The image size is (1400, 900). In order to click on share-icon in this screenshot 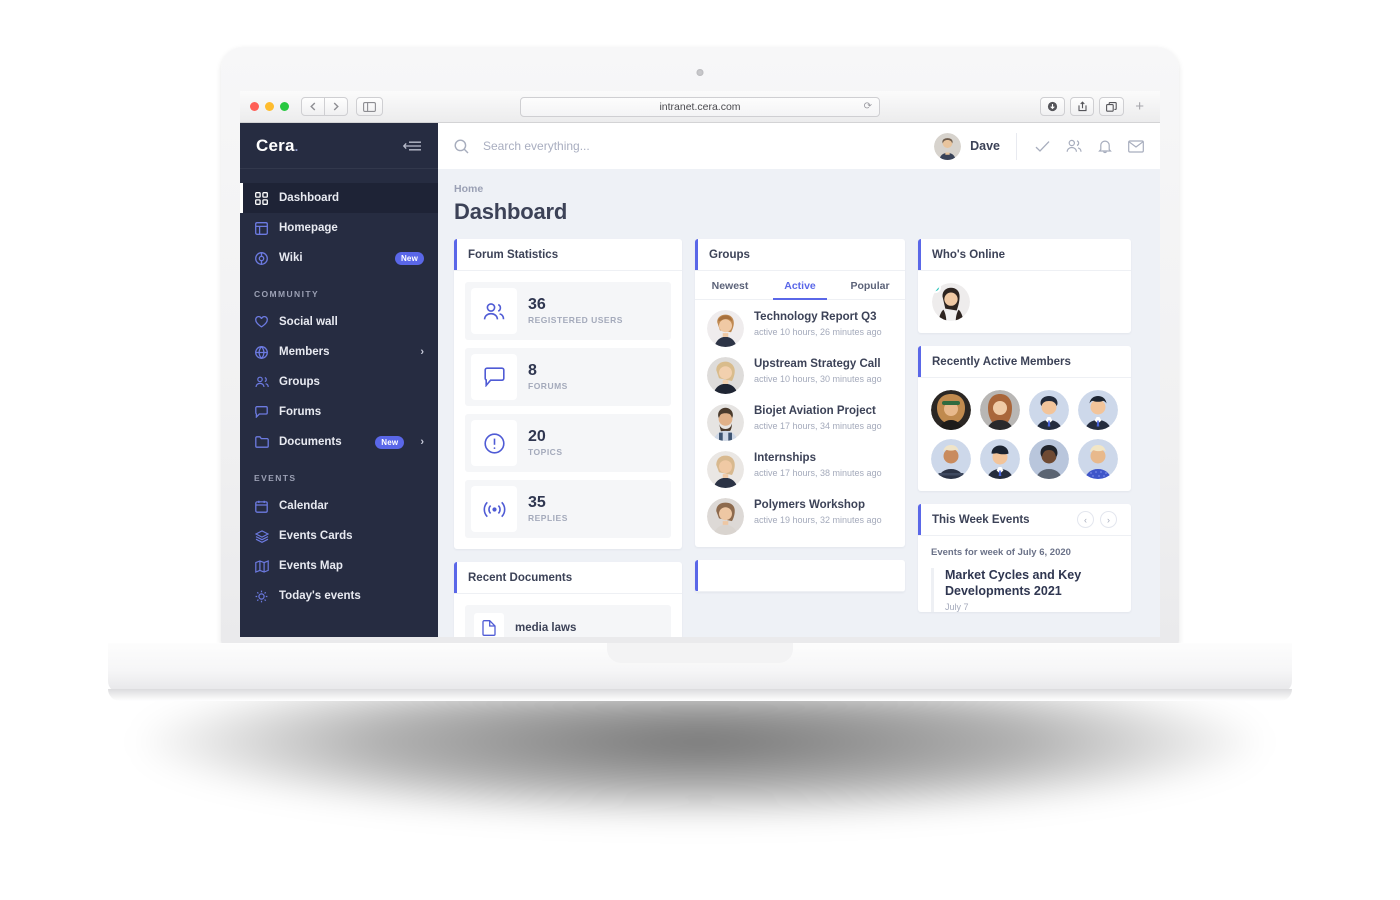, I will do `click(1082, 106)`.